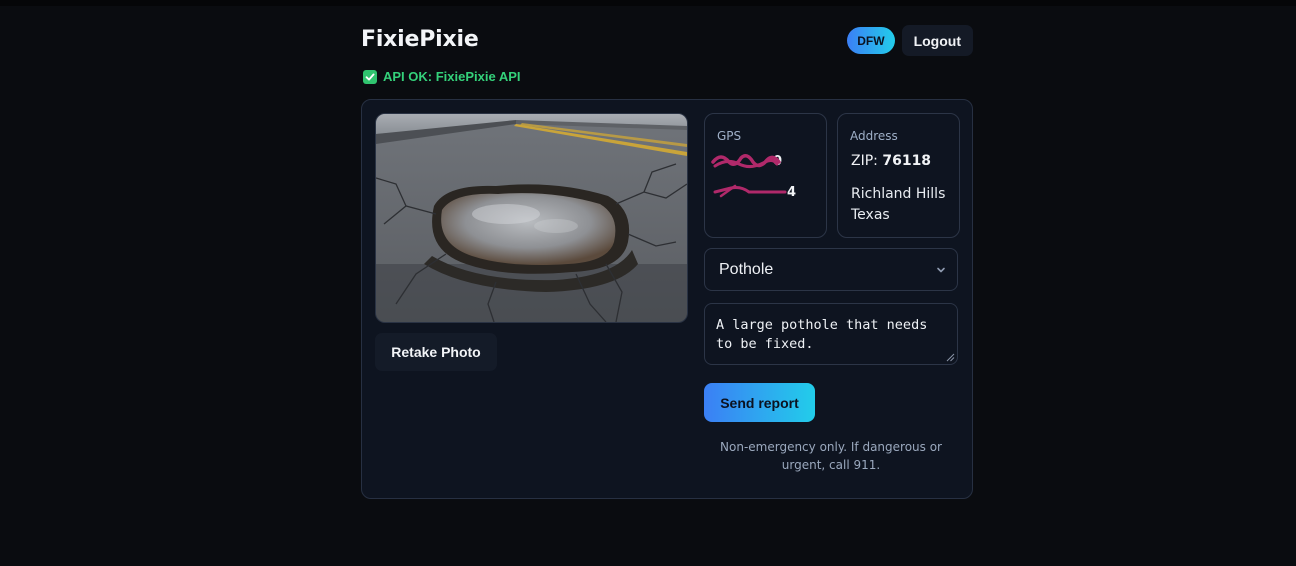 This screenshot has height=566, width=1296. I want to click on category-select: Pothole, so click(831, 269).